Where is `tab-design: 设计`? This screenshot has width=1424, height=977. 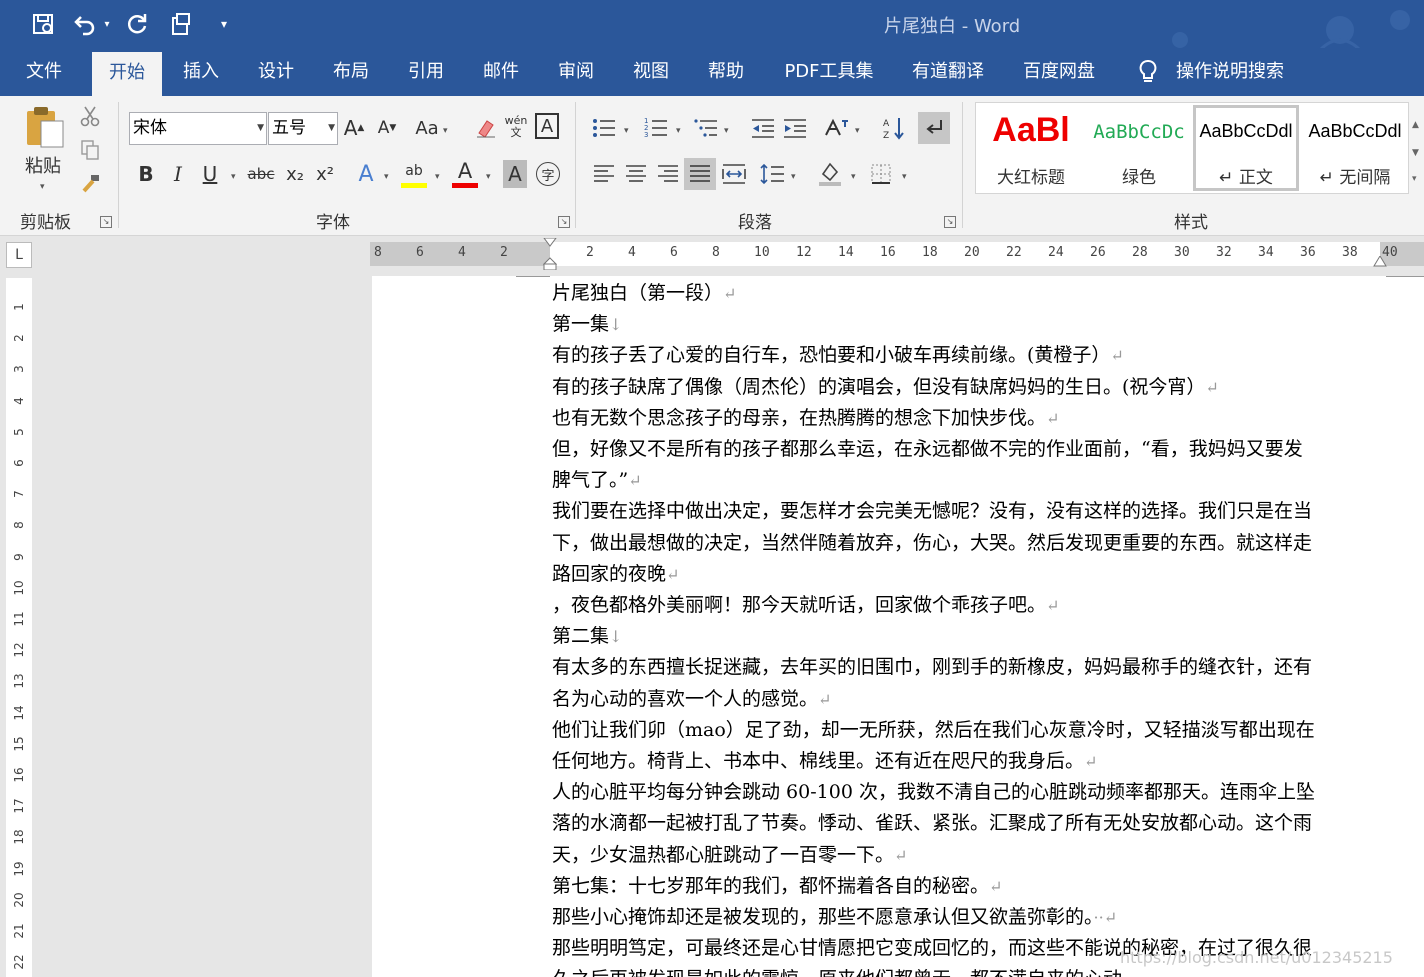 tab-design: 设计 is located at coordinates (276, 72).